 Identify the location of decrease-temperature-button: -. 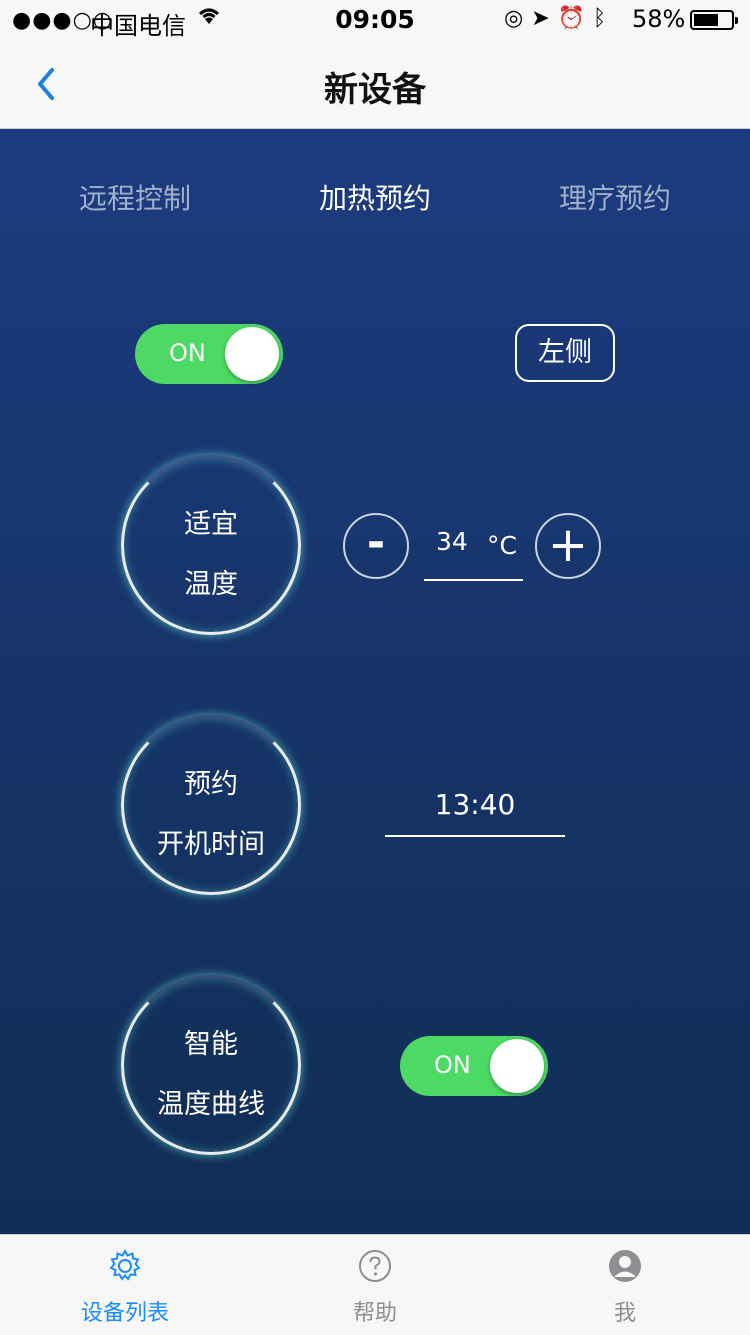
(376, 546).